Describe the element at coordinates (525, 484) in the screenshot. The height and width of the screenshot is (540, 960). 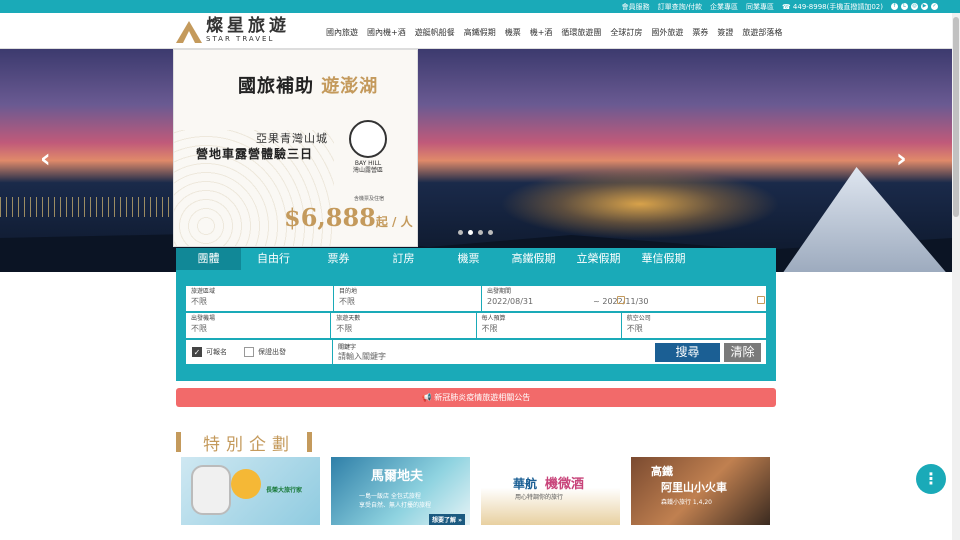
I see `card-title: 華航` at that location.